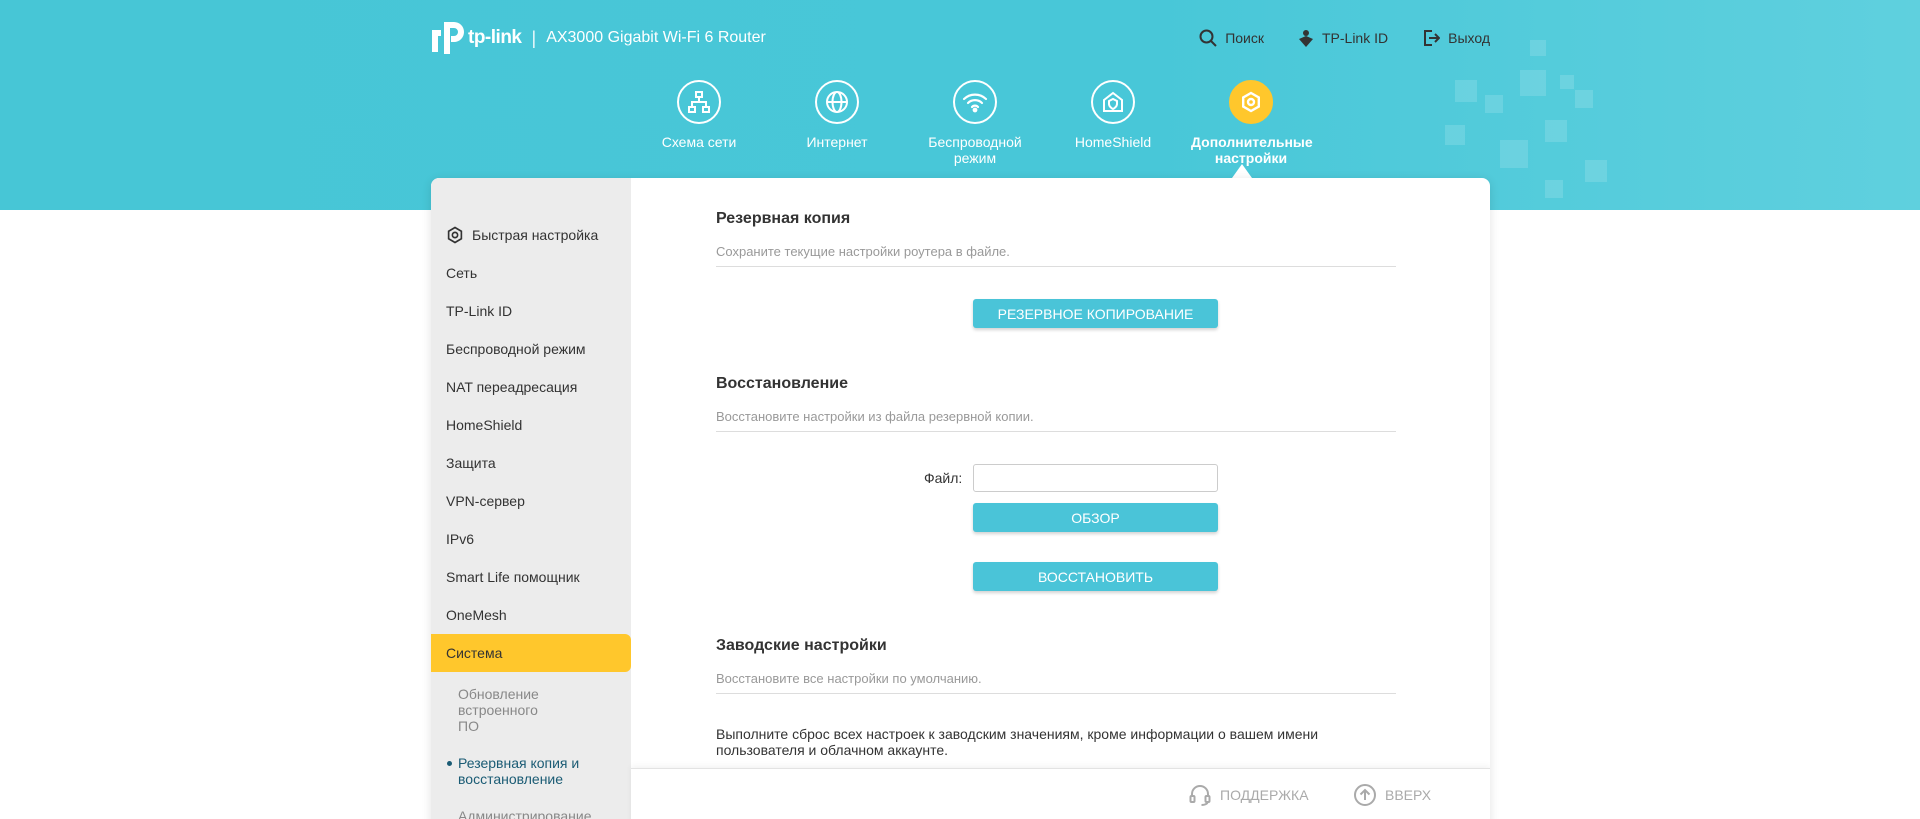 The height and width of the screenshot is (819, 1920). Describe the element at coordinates (656, 37) in the screenshot. I see `router-model: AX3000 Gigabit Wi-Fi 6 Router` at that location.